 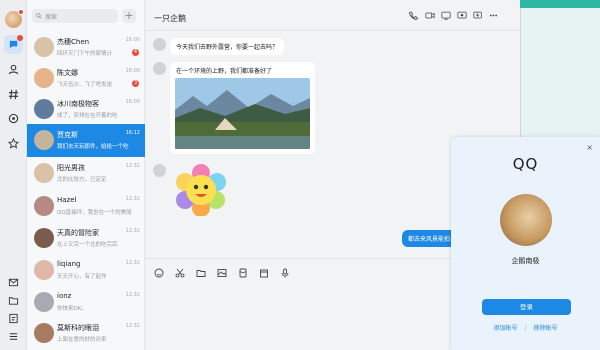 What do you see at coordinates (82, 277) in the screenshot?
I see `chat-preview: 天天开心，有了起作` at bounding box center [82, 277].